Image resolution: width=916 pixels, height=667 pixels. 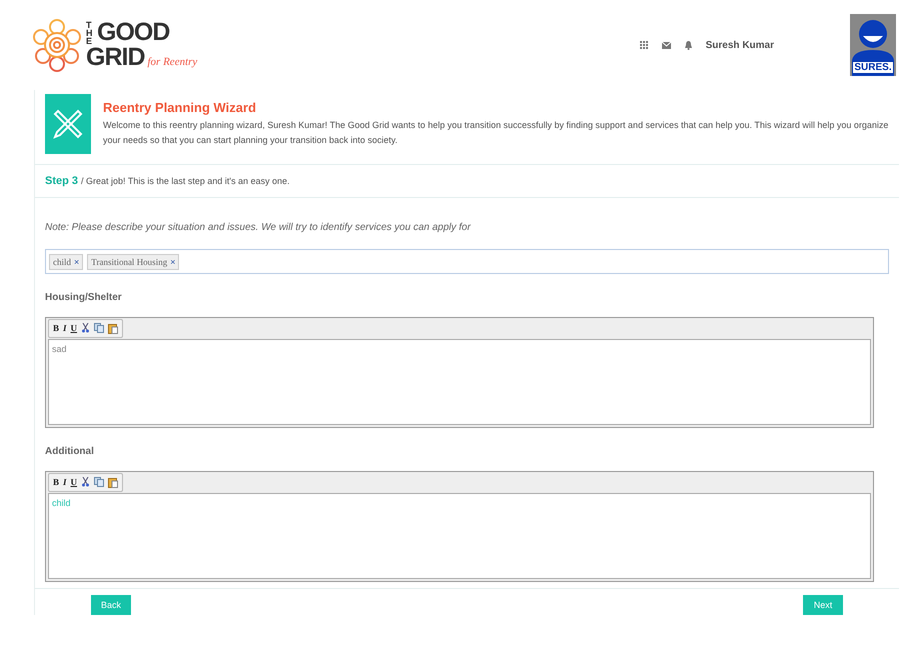 What do you see at coordinates (173, 62) in the screenshot?
I see `logo-tagline: for Reentry` at bounding box center [173, 62].